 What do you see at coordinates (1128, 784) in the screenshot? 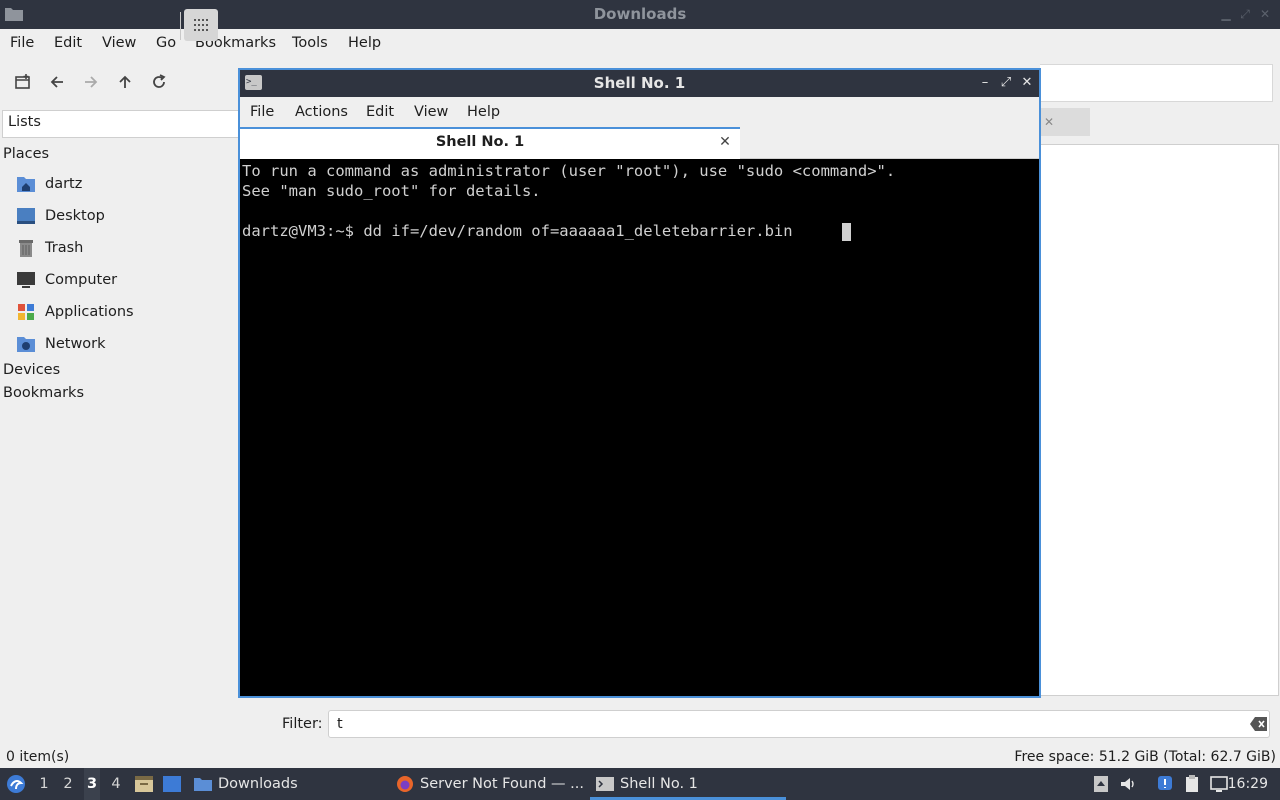
I see `volume-icon` at bounding box center [1128, 784].